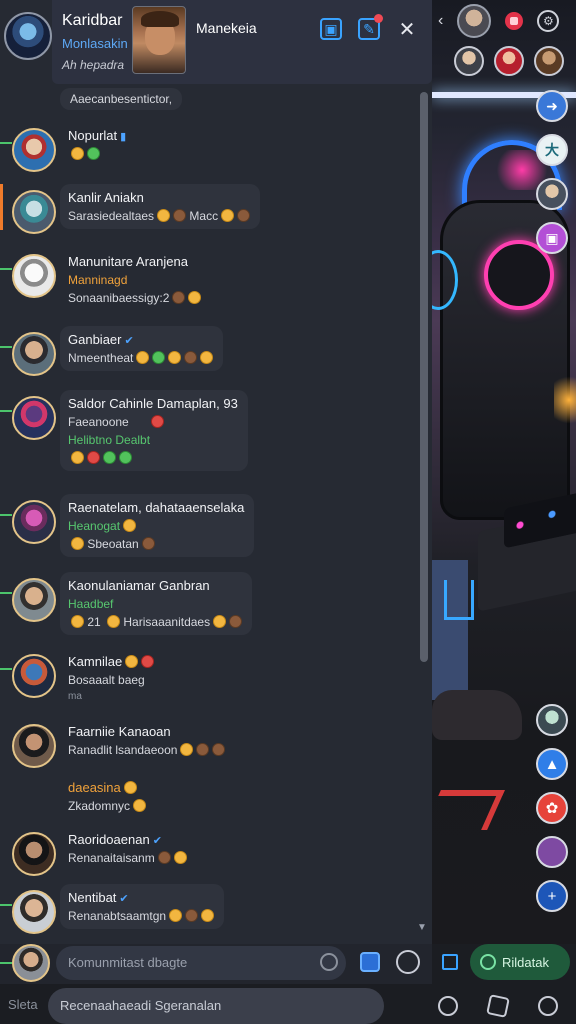 The width and height of the screenshot is (576, 1024). Describe the element at coordinates (28, 36) in the screenshot. I see `channel-avatar` at that location.